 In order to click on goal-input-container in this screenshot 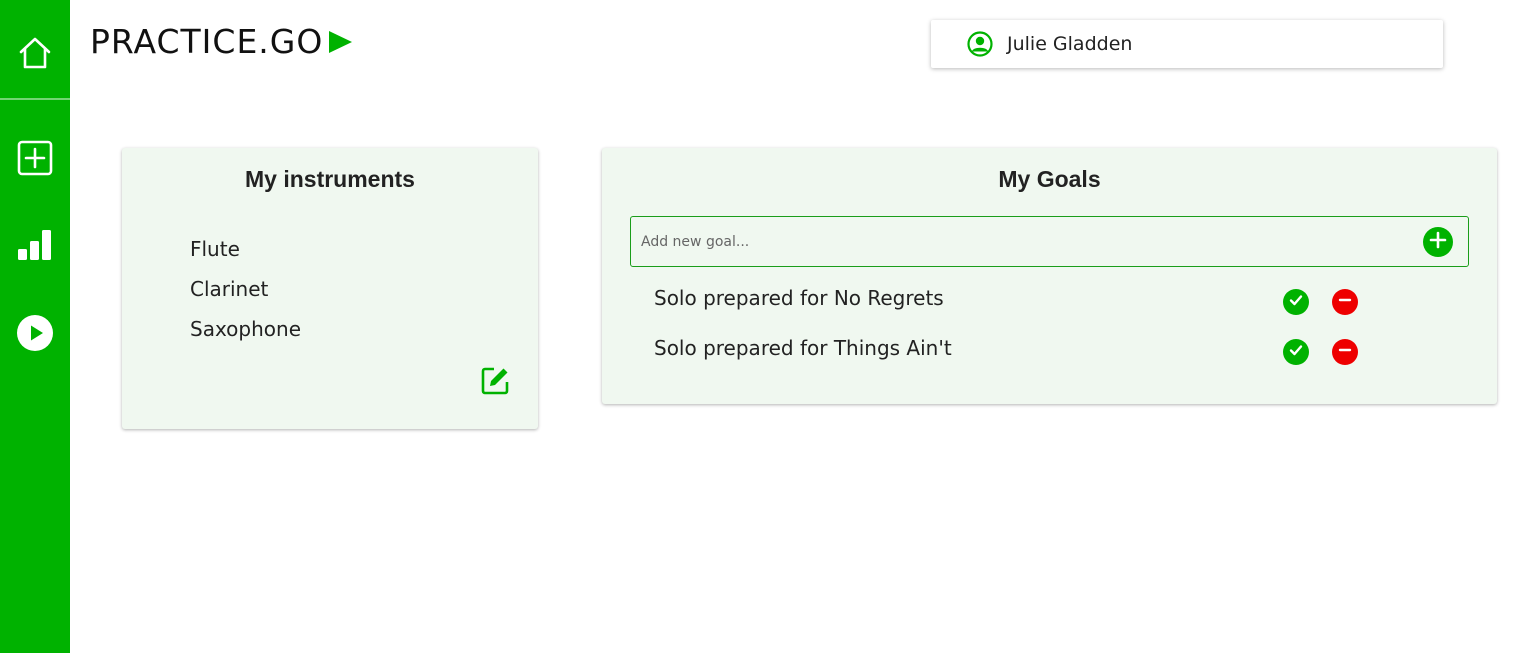, I will do `click(1049, 241)`.